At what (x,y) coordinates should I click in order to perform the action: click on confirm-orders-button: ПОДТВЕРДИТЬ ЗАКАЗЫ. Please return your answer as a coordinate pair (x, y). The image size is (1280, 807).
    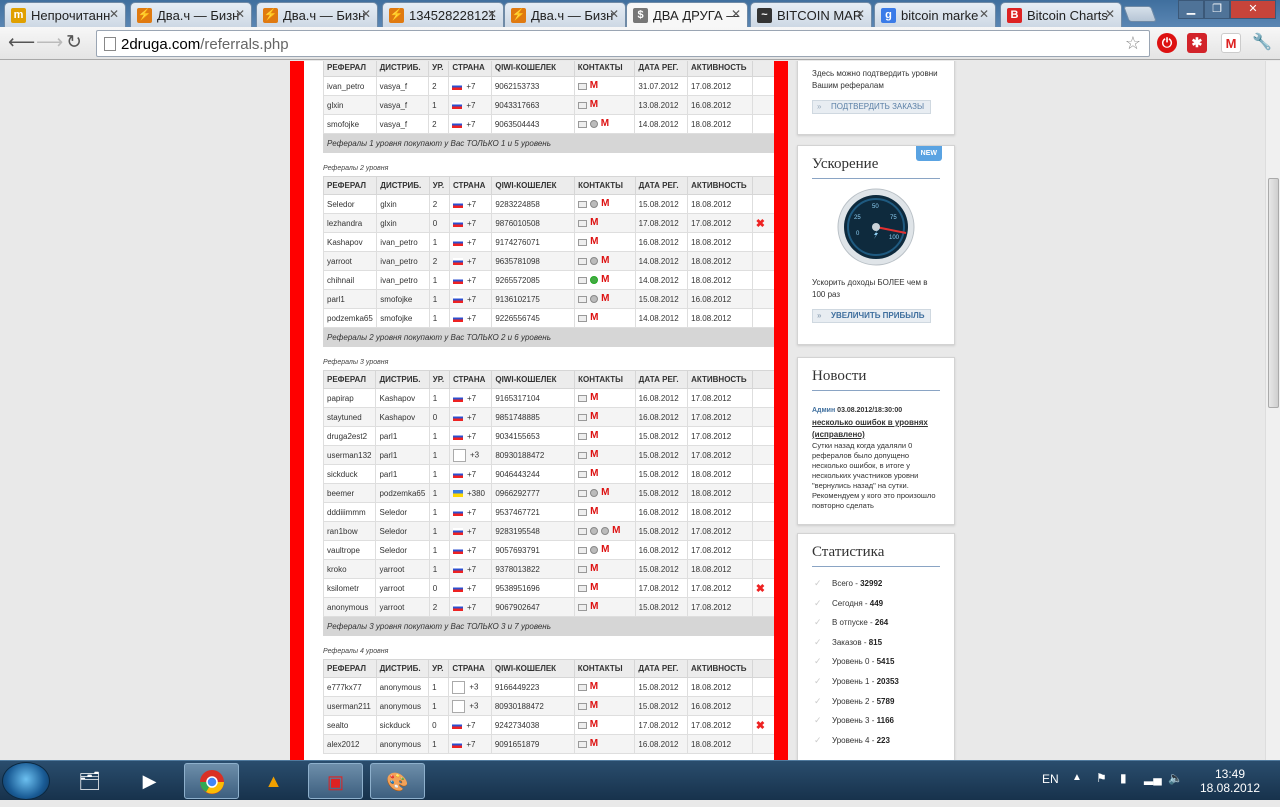
    Looking at the image, I should click on (872, 107).